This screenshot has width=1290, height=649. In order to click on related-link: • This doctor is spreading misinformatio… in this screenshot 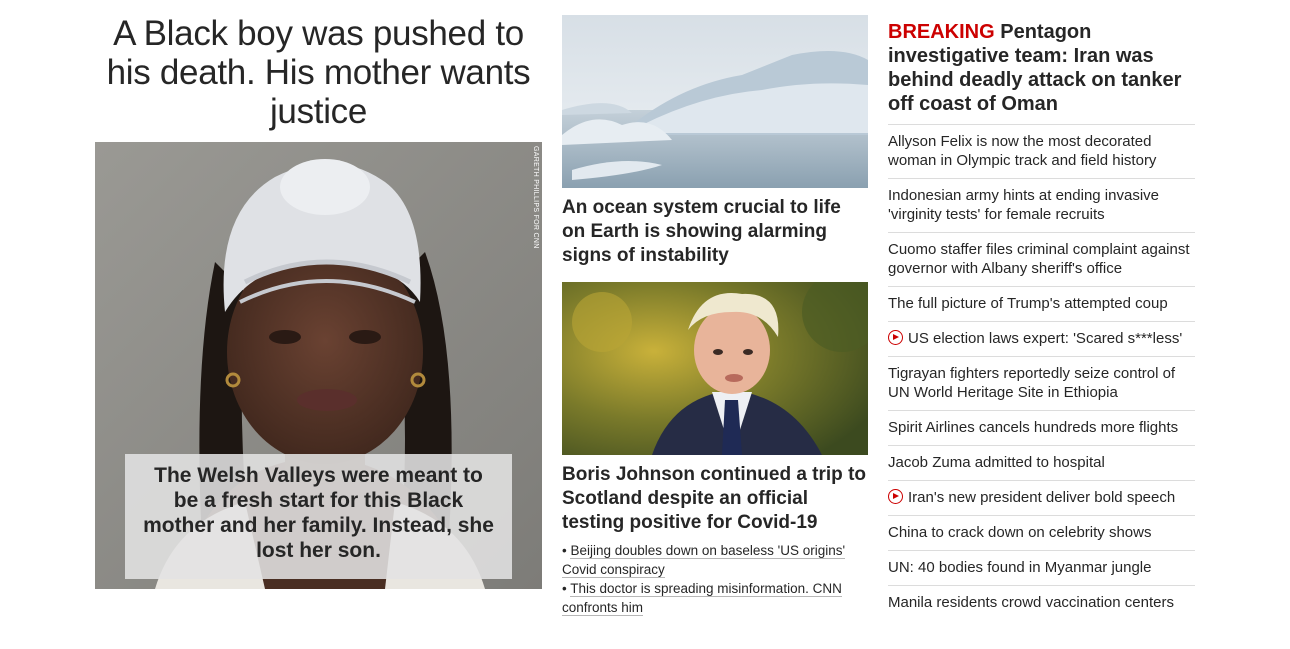, I will do `click(702, 598)`.